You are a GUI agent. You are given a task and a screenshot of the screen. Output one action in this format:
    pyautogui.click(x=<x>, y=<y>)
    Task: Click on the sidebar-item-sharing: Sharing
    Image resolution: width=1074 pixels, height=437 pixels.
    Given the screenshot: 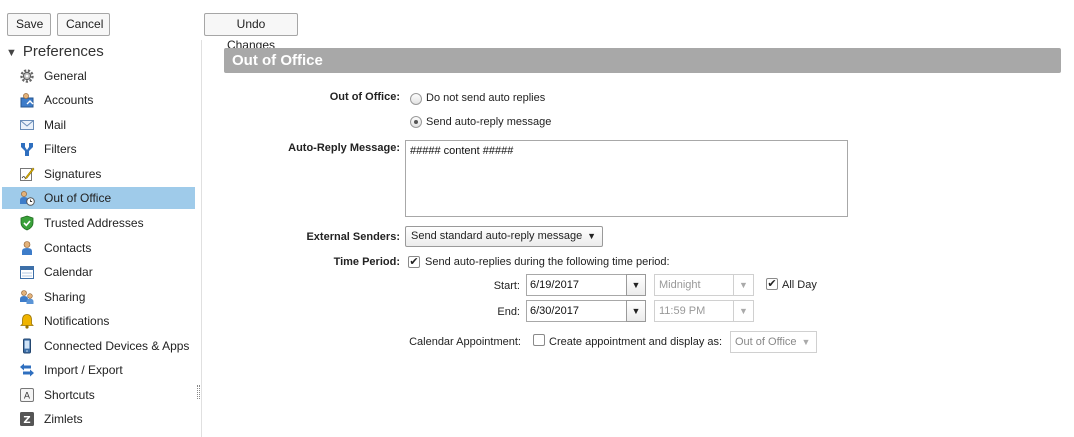 What is the action you would take?
    pyautogui.click(x=98, y=297)
    